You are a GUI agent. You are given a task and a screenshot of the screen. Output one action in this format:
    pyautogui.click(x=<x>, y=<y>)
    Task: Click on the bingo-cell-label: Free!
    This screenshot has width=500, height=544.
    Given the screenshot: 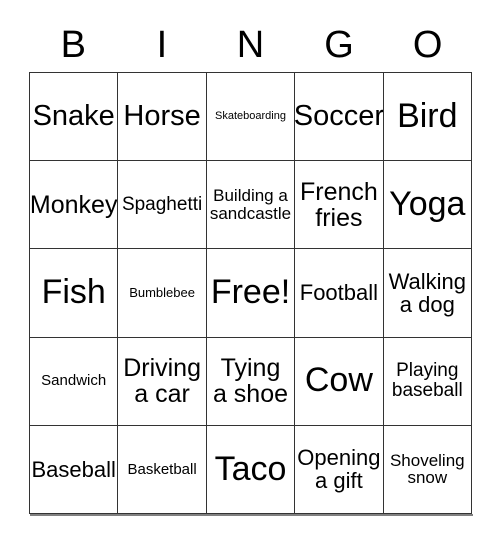 What is the action you would take?
    pyautogui.click(x=250, y=292)
    